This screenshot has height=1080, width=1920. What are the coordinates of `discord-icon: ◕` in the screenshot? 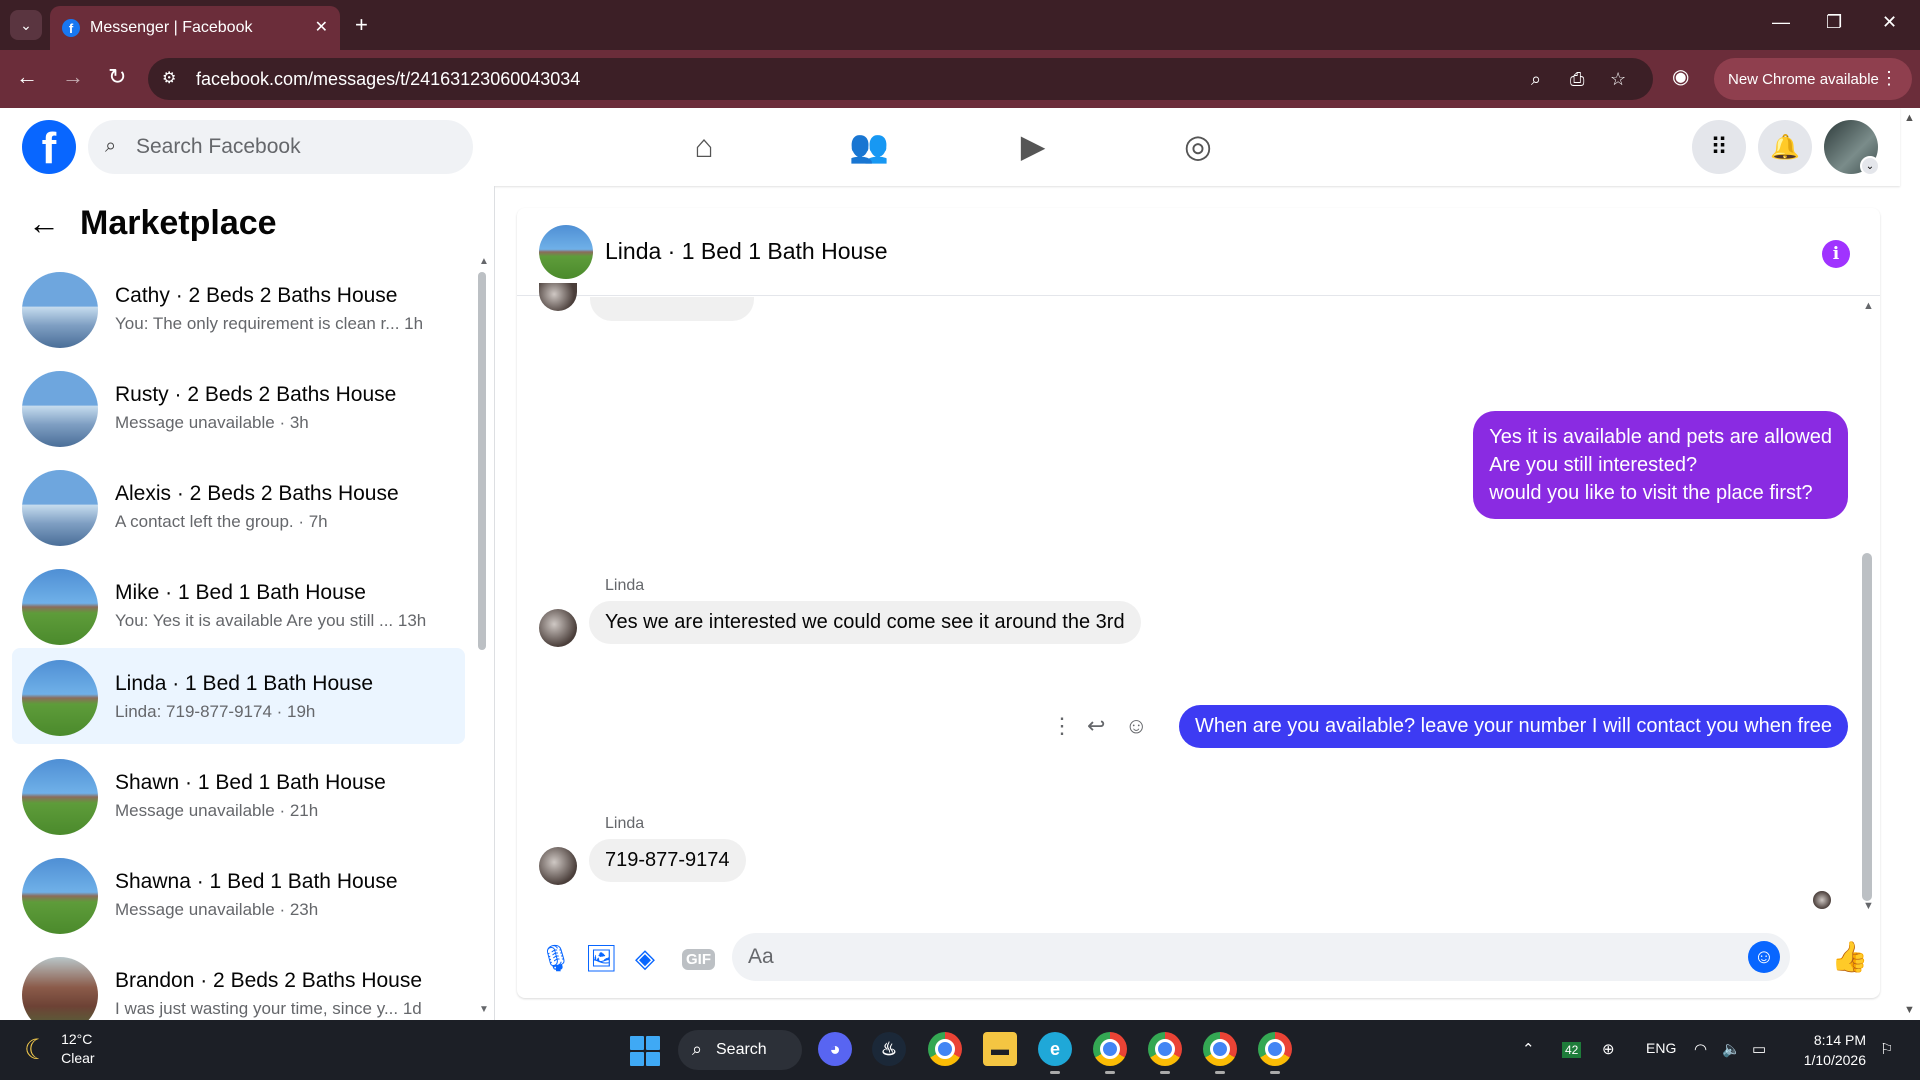 It's located at (835, 1049).